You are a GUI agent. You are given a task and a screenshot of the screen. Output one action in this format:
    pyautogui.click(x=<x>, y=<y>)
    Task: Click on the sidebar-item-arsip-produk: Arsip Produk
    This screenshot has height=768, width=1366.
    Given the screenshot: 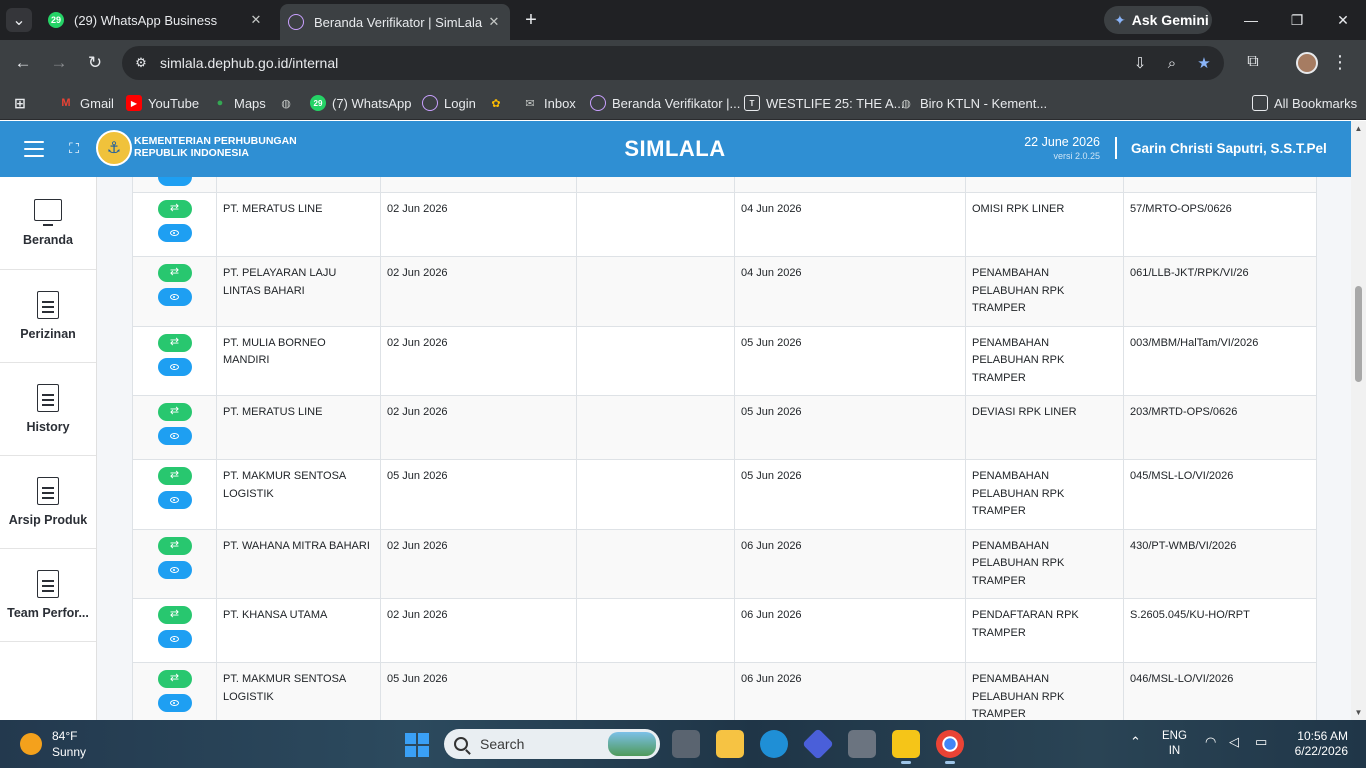 What is the action you would take?
    pyautogui.click(x=48, y=502)
    